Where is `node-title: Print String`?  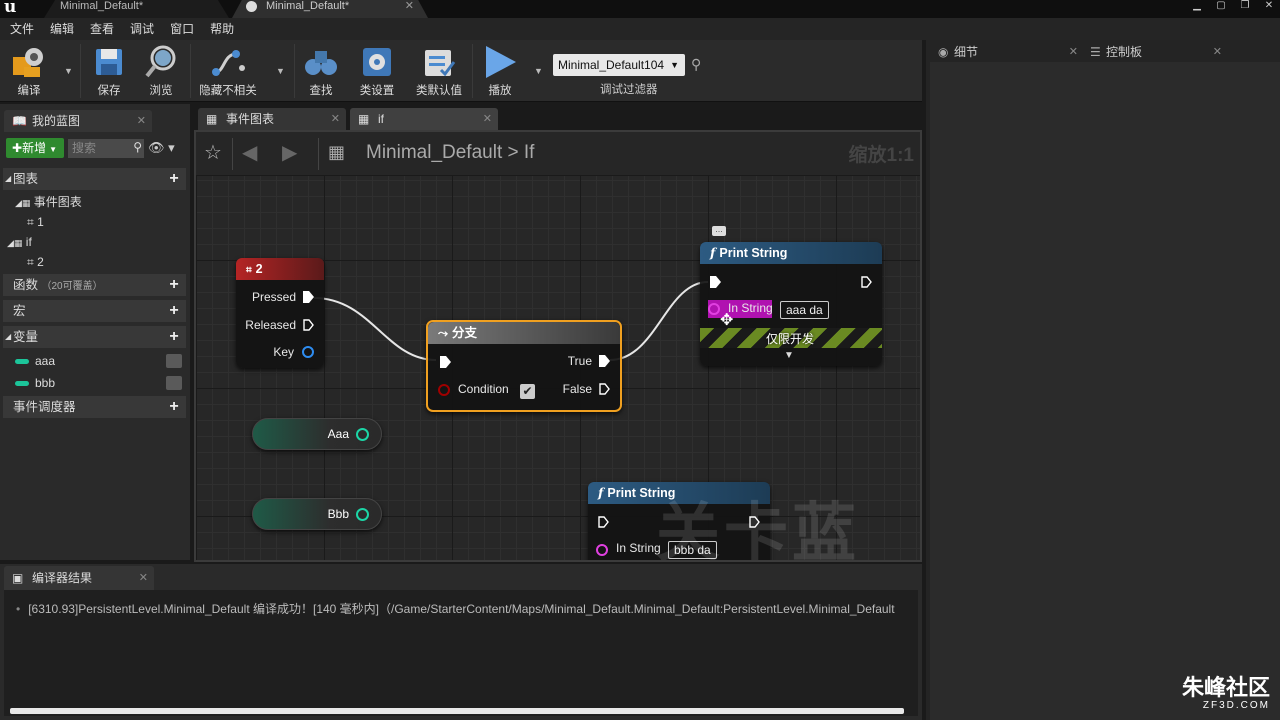 node-title: Print String is located at coordinates (753, 253).